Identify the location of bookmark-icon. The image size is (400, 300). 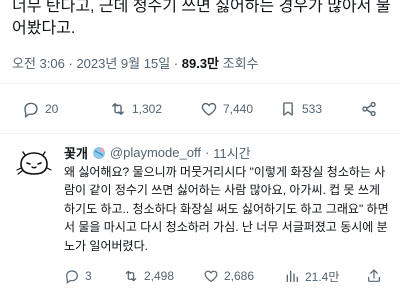
(288, 109).